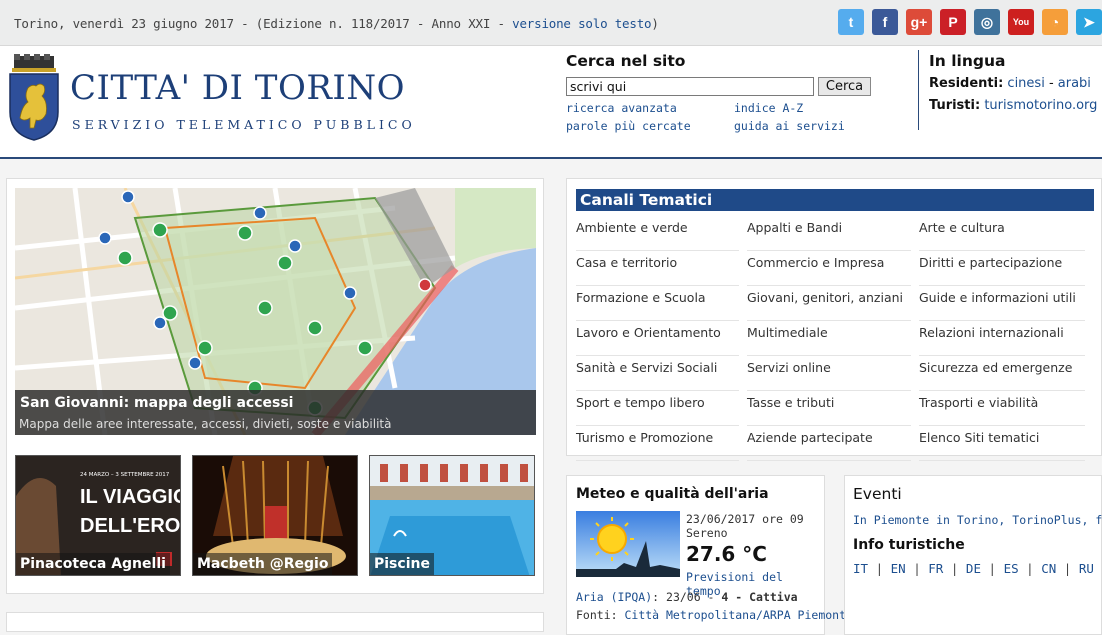 This screenshot has height=635, width=1102. What do you see at coordinates (789, 126) in the screenshot?
I see `services-guide-link: guida ai servizi` at bounding box center [789, 126].